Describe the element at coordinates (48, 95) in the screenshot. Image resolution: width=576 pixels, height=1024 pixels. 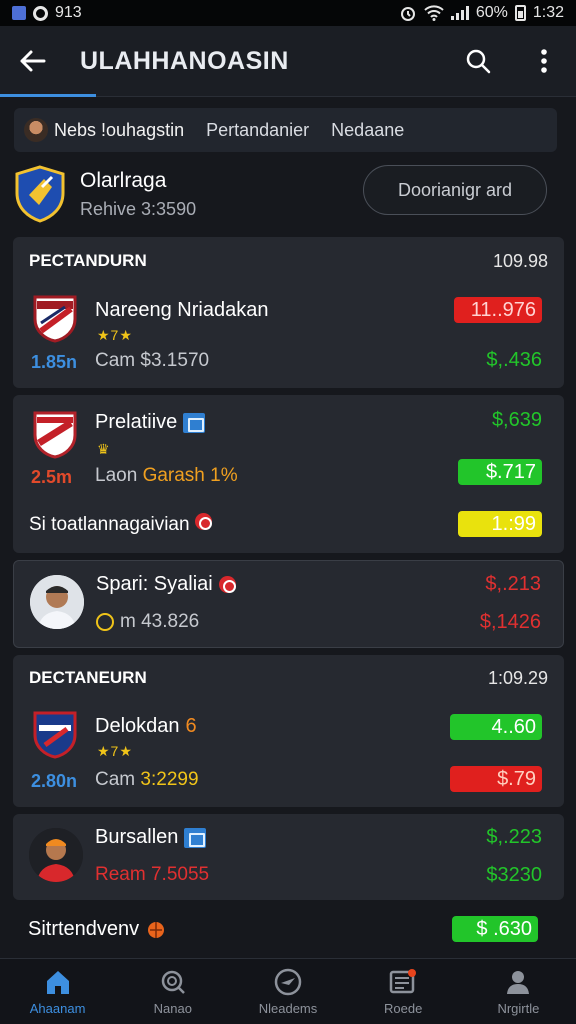
I see `active-tab-indicator` at that location.